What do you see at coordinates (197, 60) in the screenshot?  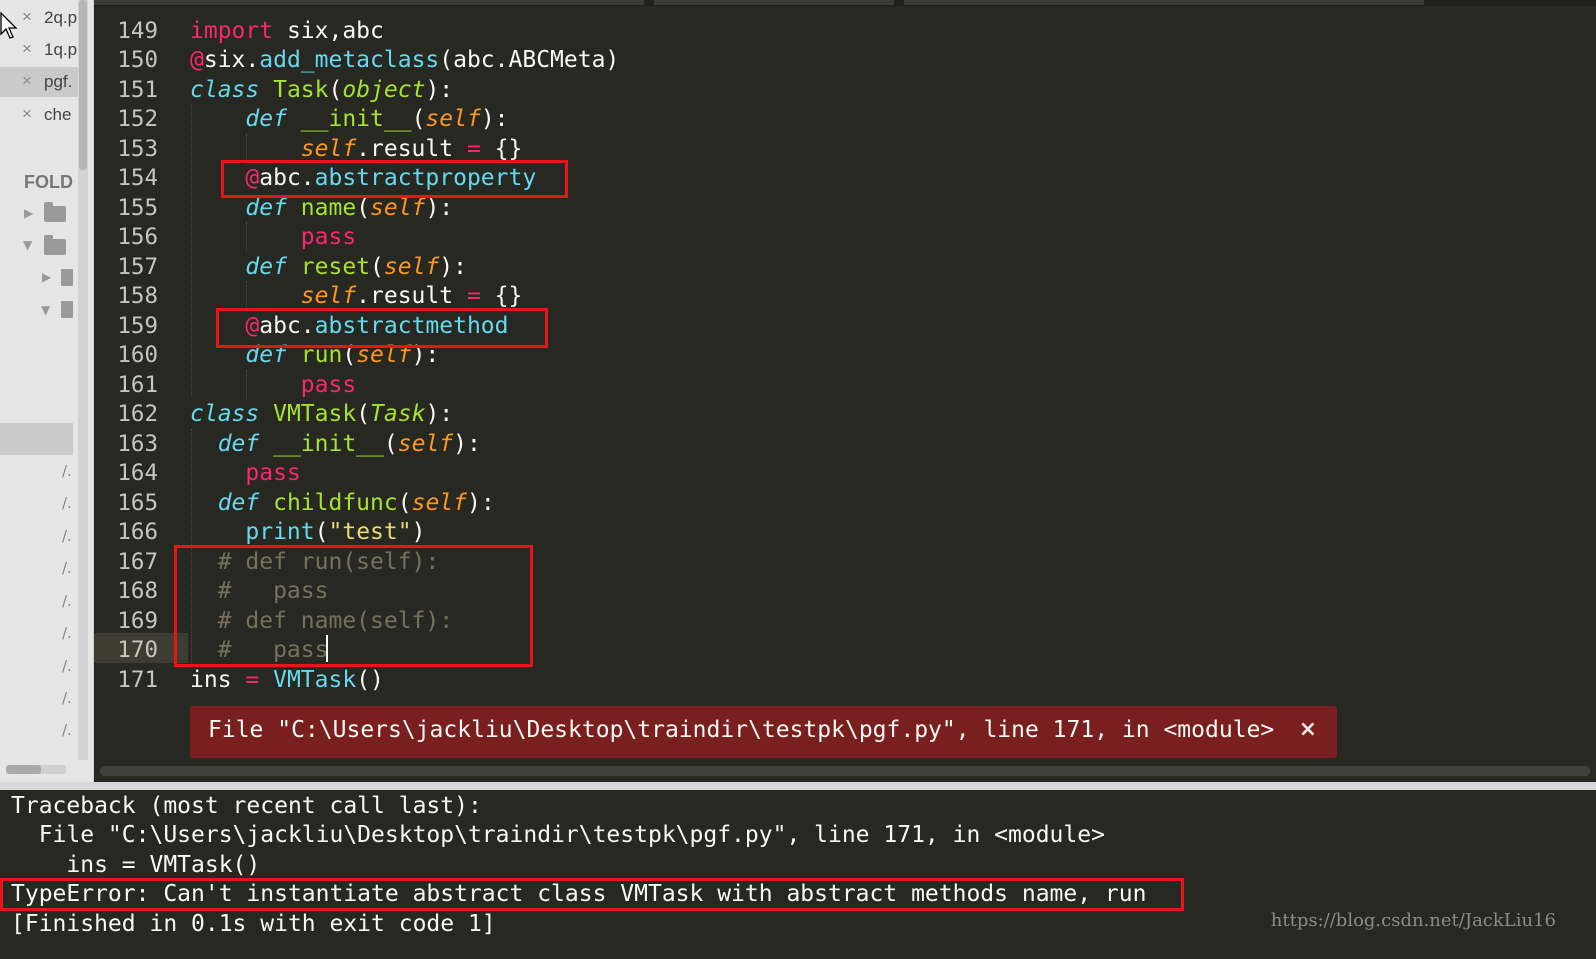 I see `token: @` at bounding box center [197, 60].